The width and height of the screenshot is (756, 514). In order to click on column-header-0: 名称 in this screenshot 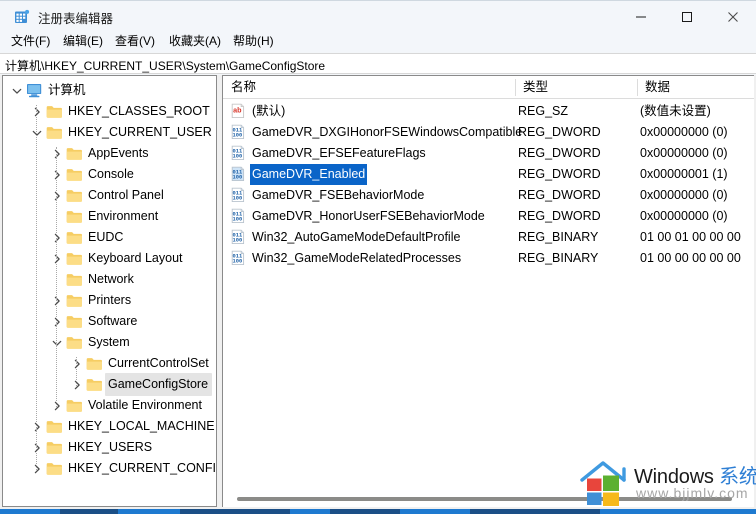, I will do `click(369, 87)`.